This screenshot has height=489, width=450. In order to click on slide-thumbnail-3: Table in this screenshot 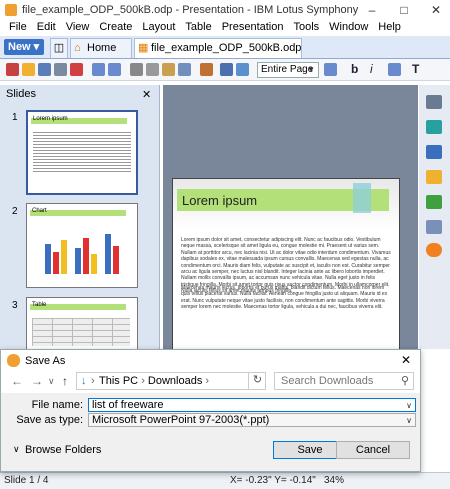, I will do `click(82, 324)`.